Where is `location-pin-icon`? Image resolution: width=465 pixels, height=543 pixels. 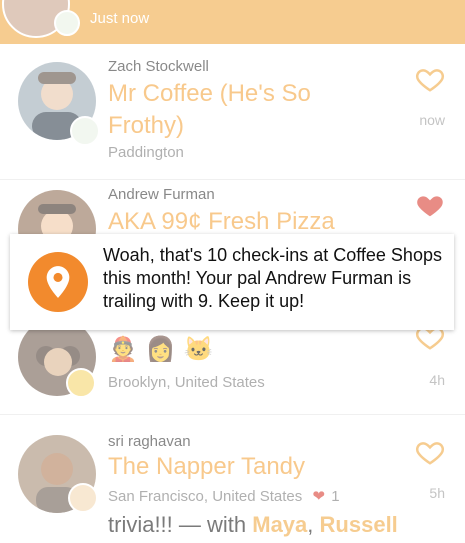
location-pin-icon is located at coordinates (58, 282).